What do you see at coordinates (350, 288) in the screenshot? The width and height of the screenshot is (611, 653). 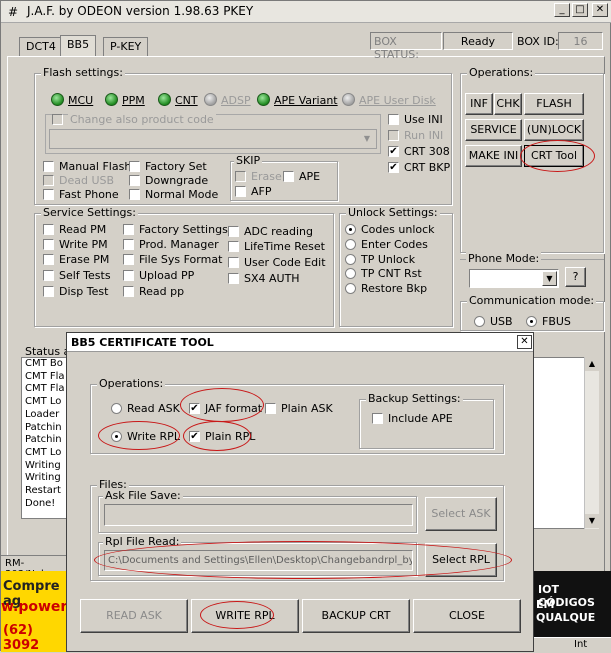 I see `restore-bkp-radio` at bounding box center [350, 288].